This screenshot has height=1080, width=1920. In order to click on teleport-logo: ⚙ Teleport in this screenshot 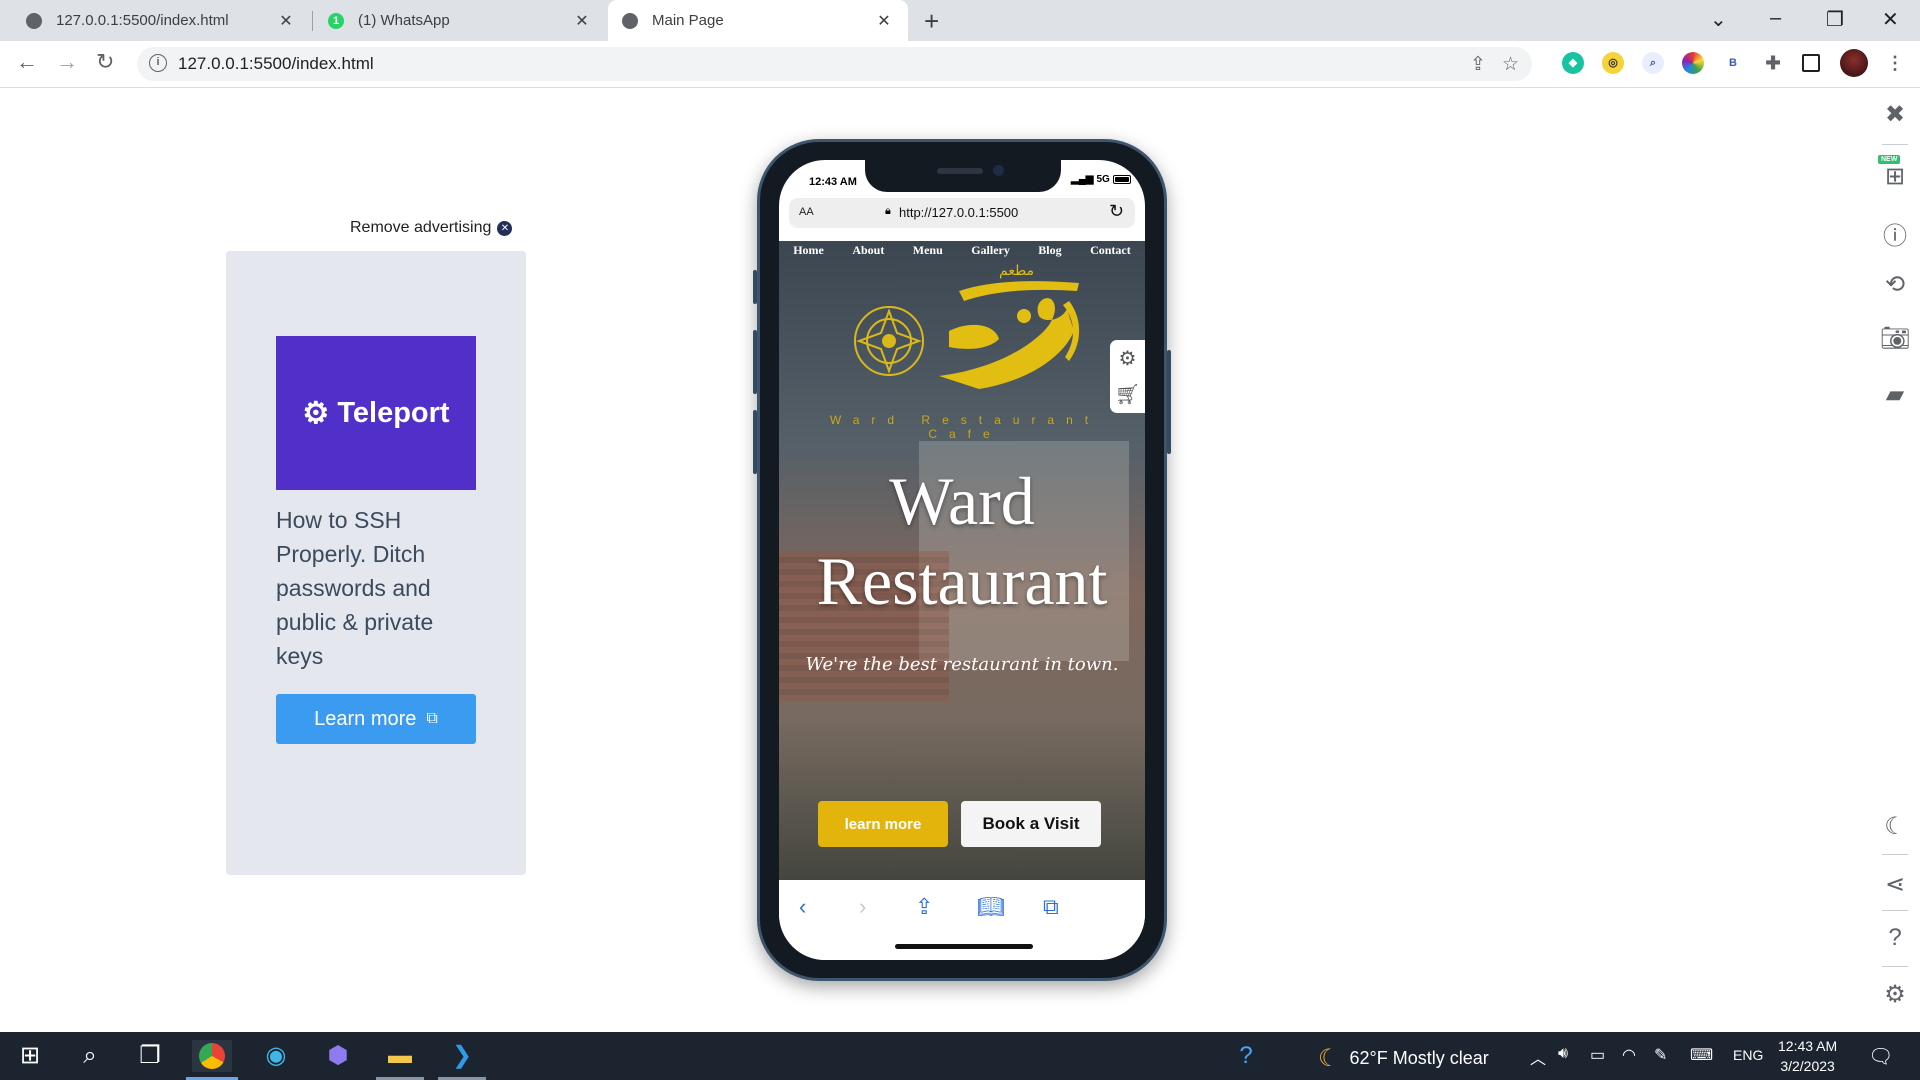, I will do `click(376, 413)`.